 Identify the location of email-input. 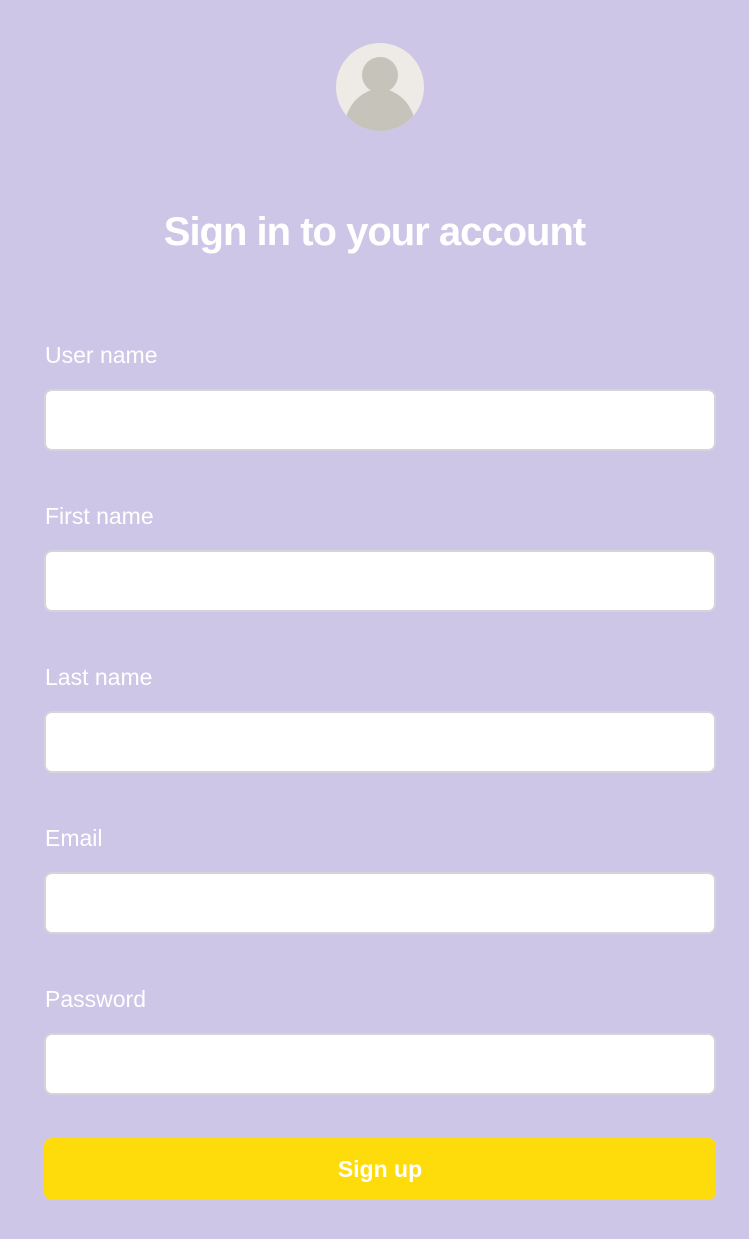
(380, 903).